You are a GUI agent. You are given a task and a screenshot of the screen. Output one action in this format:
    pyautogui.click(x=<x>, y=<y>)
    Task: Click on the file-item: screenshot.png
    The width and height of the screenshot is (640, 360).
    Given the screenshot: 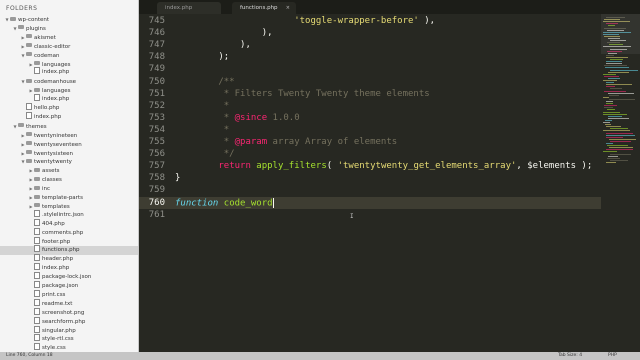 What is the action you would take?
    pyautogui.click(x=69, y=312)
    